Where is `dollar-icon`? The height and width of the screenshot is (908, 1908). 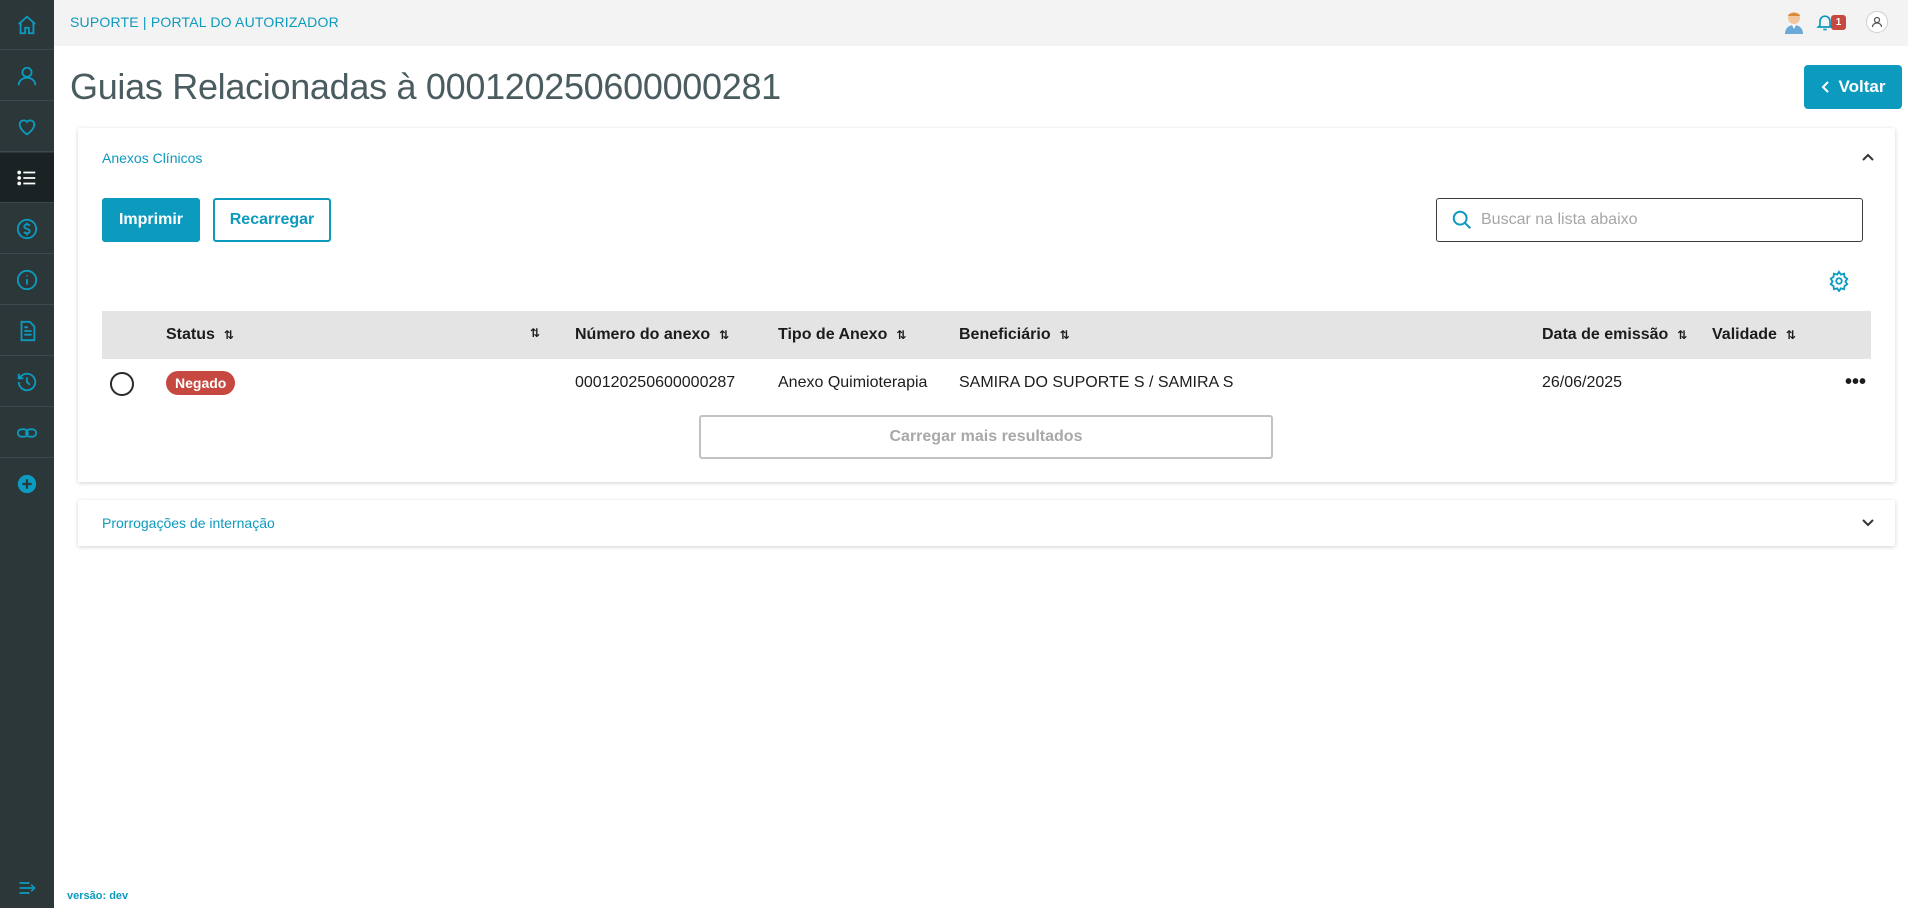 dollar-icon is located at coordinates (27, 228).